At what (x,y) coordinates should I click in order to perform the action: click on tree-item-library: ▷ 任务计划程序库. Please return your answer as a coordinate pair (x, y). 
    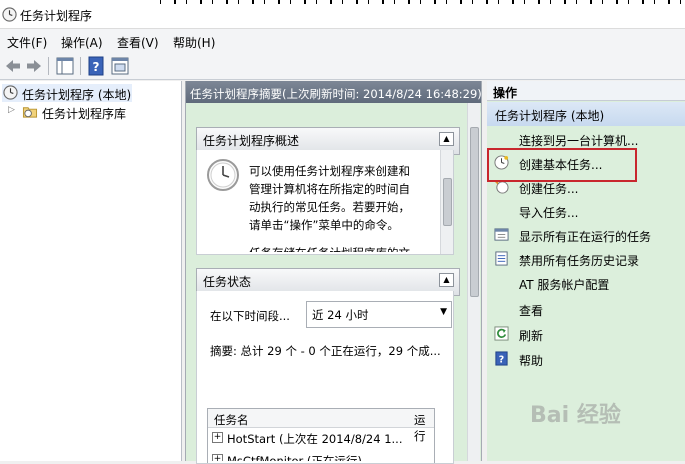
    Looking at the image, I should click on (88, 112).